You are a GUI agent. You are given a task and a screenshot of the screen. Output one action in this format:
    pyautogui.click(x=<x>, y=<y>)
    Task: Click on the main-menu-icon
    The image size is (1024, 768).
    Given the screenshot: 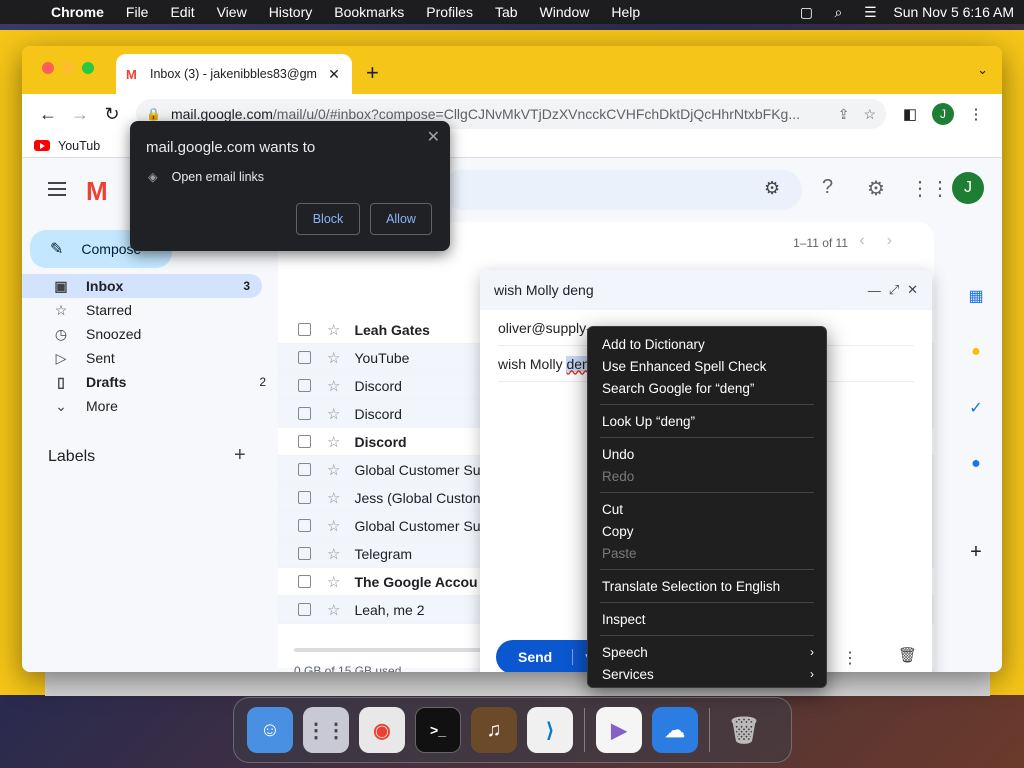 What is the action you would take?
    pyautogui.click(x=57, y=191)
    